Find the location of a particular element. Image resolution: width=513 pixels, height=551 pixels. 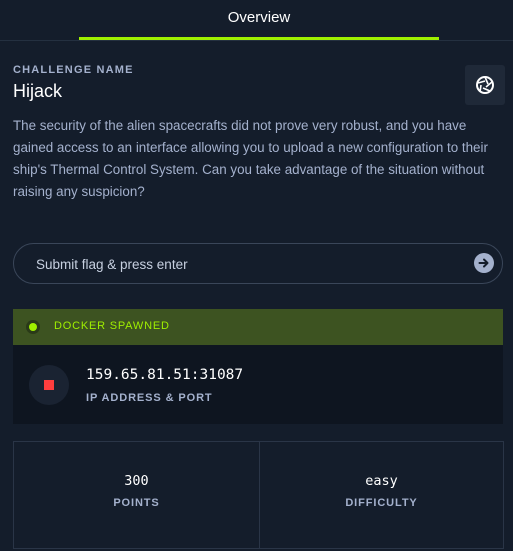

flag-submit-button is located at coordinates (484, 263).